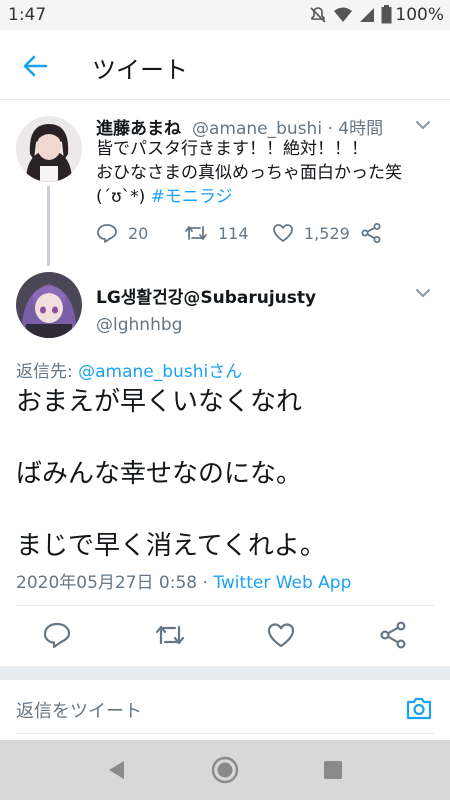 The image size is (450, 800). What do you see at coordinates (225, 605) in the screenshot?
I see `divider` at bounding box center [225, 605].